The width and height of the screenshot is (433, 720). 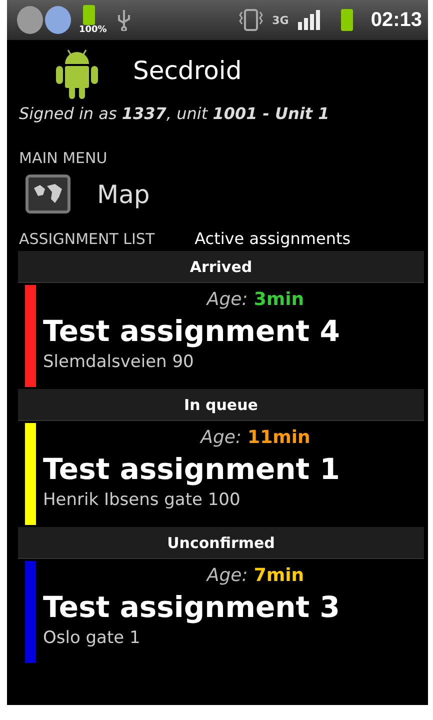 What do you see at coordinates (174, 113) in the screenshot?
I see `signed-in-text: Signed in as 1337, unit 1001 - Unit 1` at bounding box center [174, 113].